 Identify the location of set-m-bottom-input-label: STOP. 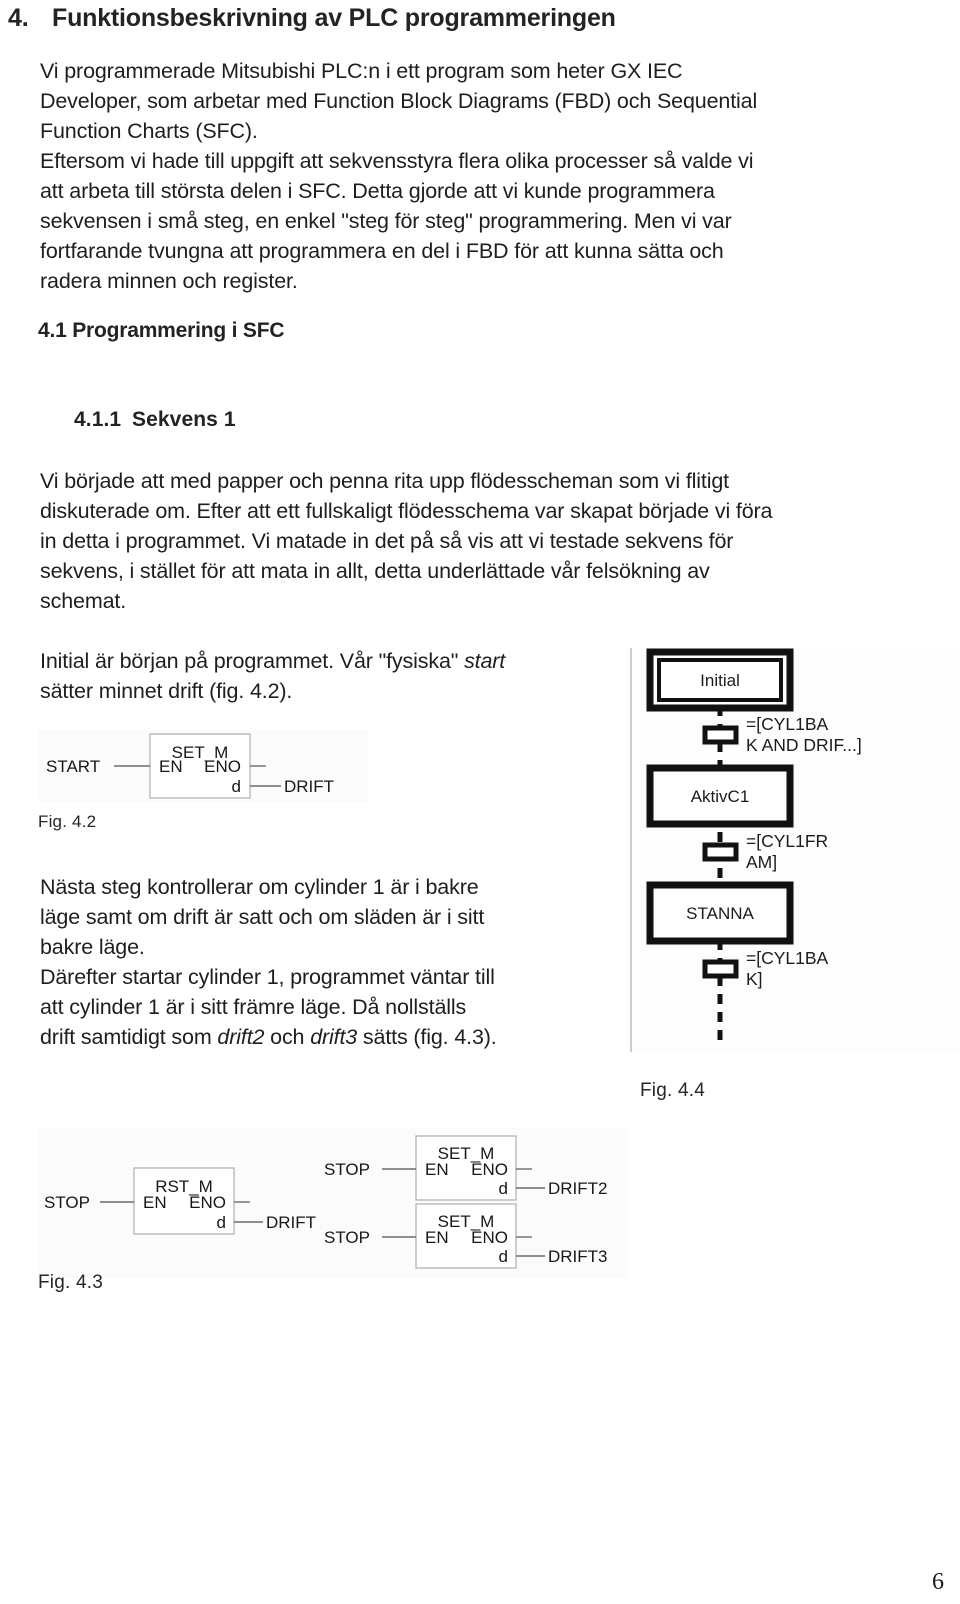
(347, 1237).